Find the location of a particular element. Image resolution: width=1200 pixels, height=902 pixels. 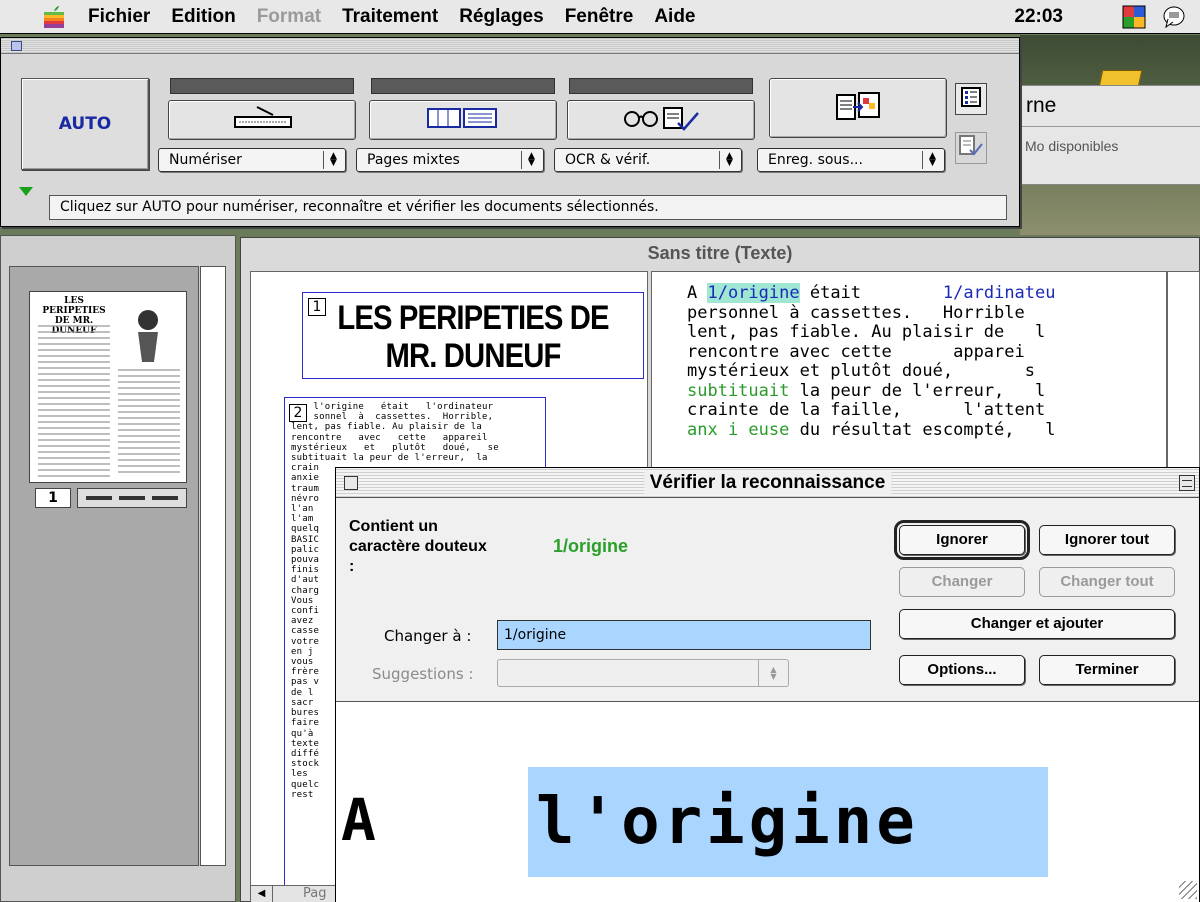

zone-number-2: 2 is located at coordinates (298, 413).